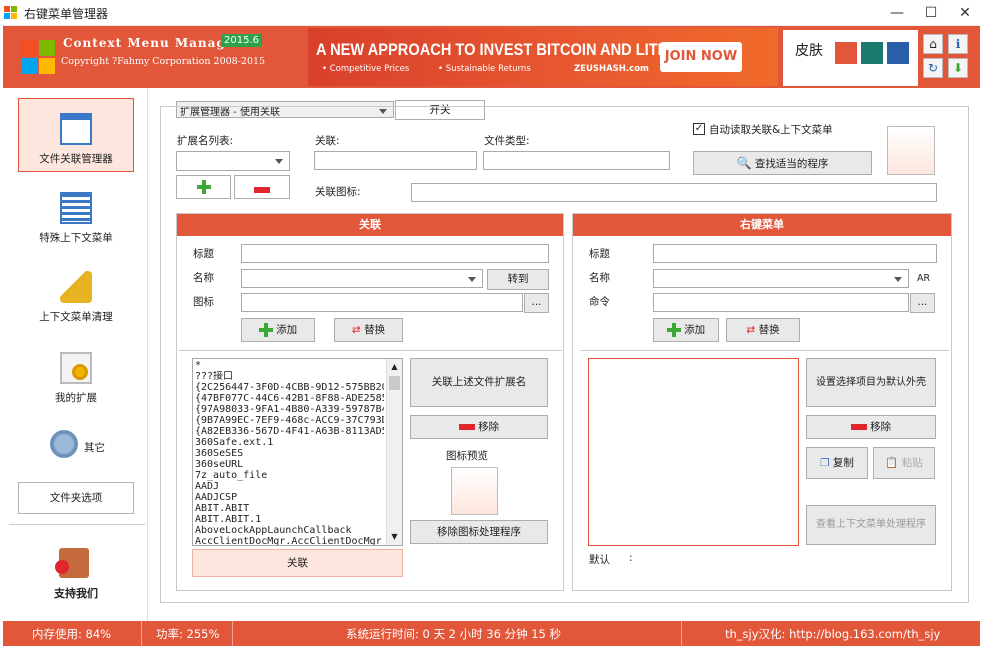 Image resolution: width=983 pixels, height=646 pixels. What do you see at coordinates (76, 135) in the screenshot?
I see `sidebar-item-file-association: 文件关联管理器` at bounding box center [76, 135].